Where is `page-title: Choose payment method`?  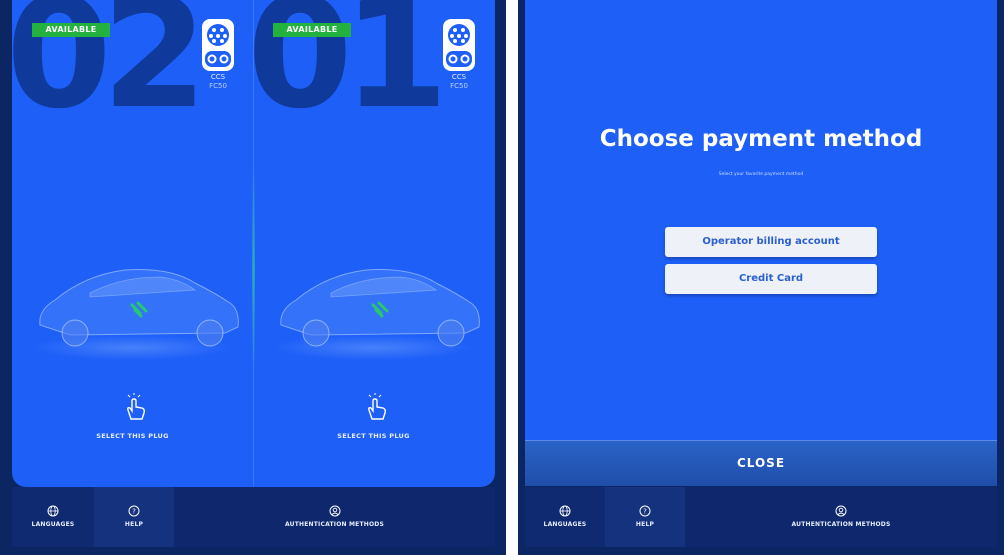
page-title: Choose payment method is located at coordinates (761, 139).